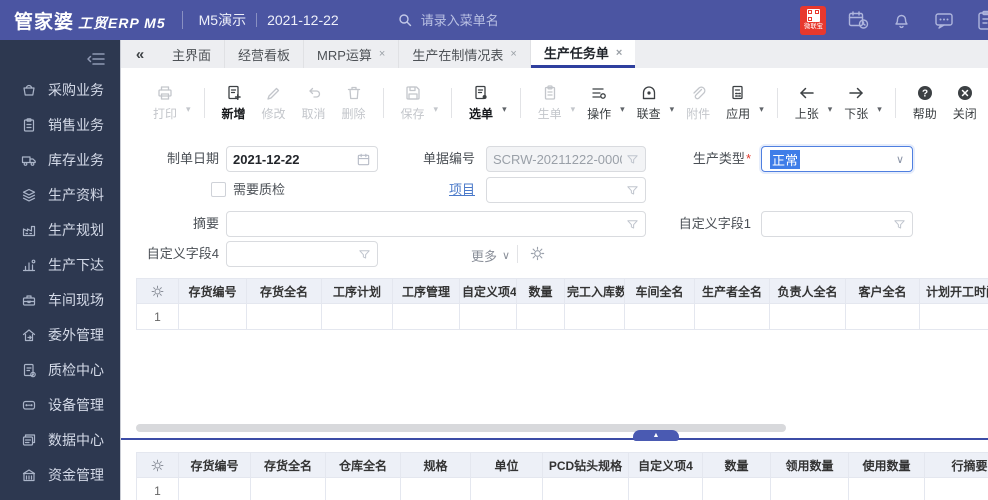  I want to click on project-label: 项目, so click(418, 190).